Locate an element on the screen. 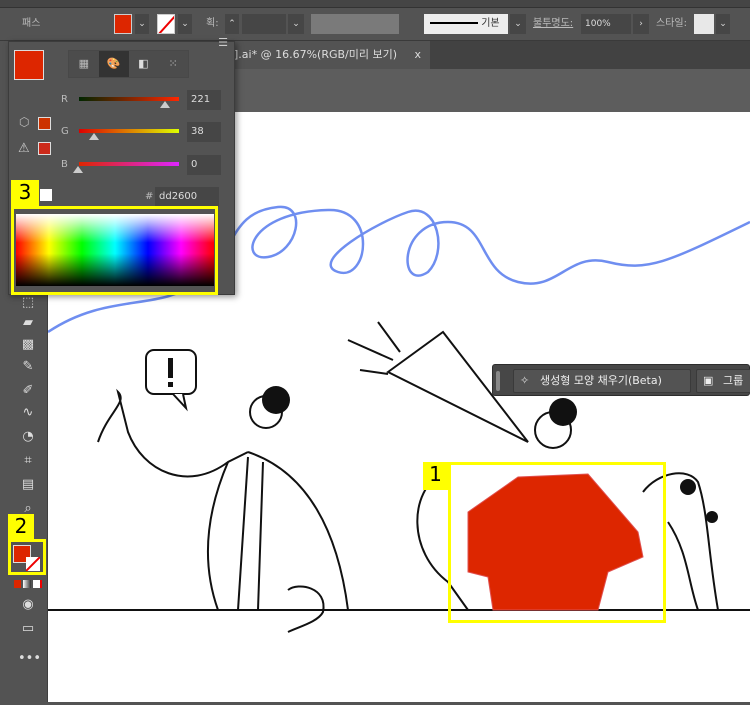  gradient-mode-icon is located at coordinates (27, 584).